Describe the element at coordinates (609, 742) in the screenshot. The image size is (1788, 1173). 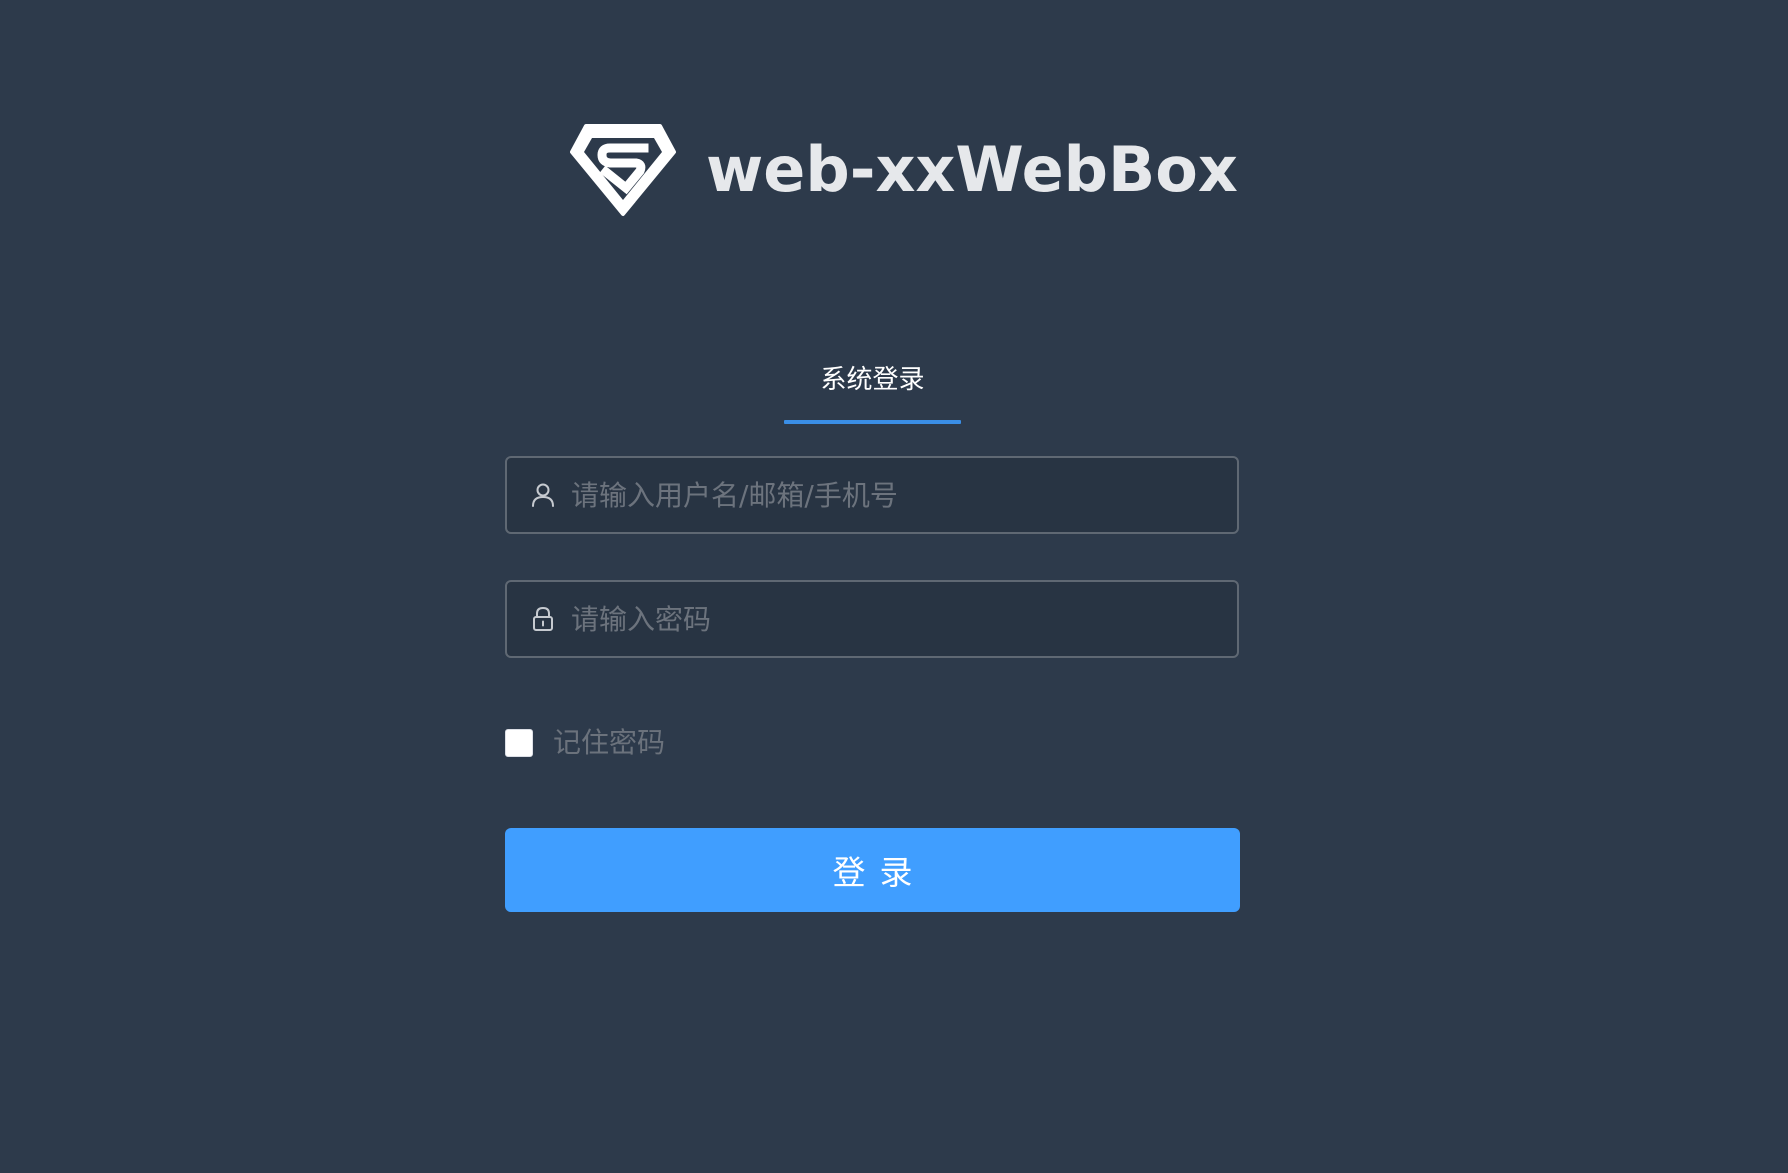
I see `remember-label: 记住密码` at that location.